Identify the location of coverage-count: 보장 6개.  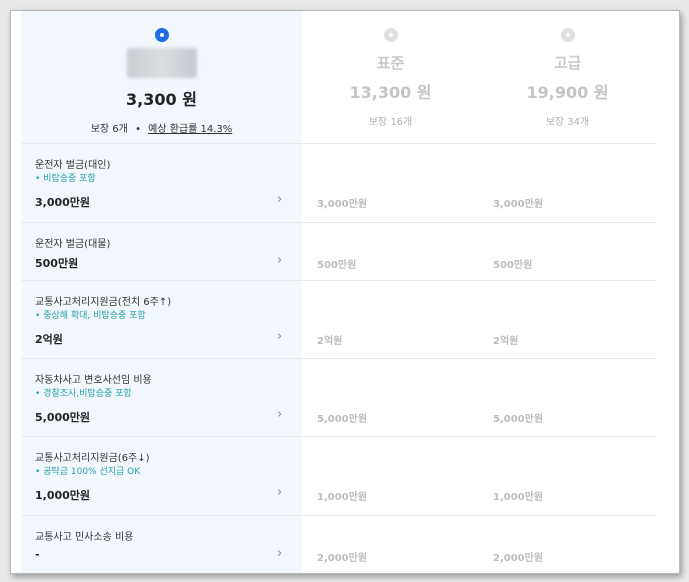
(109, 129).